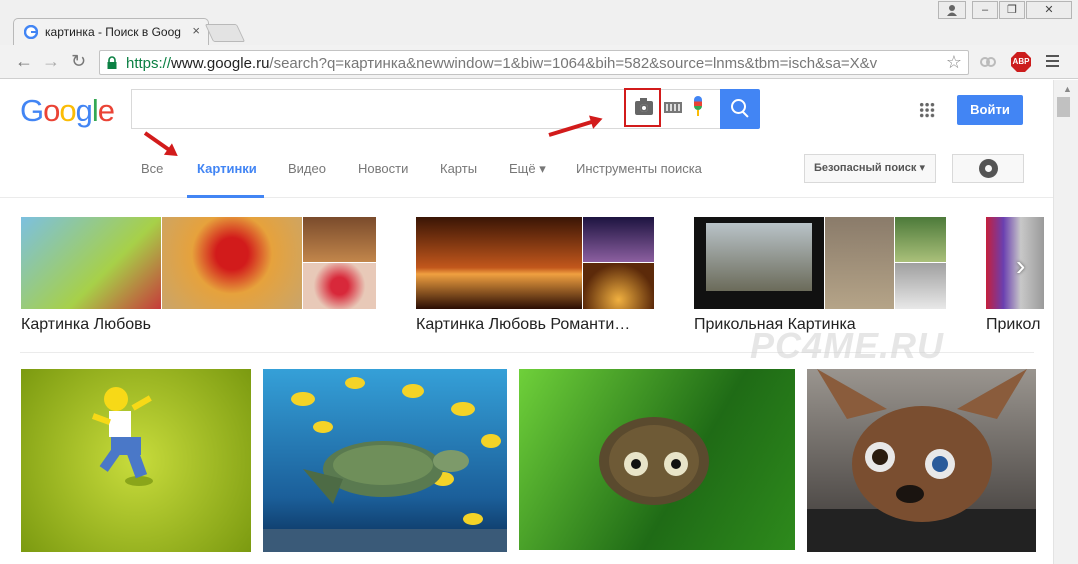 The image size is (1078, 564). What do you see at coordinates (698, 113) in the screenshot?
I see `microphone-stand` at bounding box center [698, 113].